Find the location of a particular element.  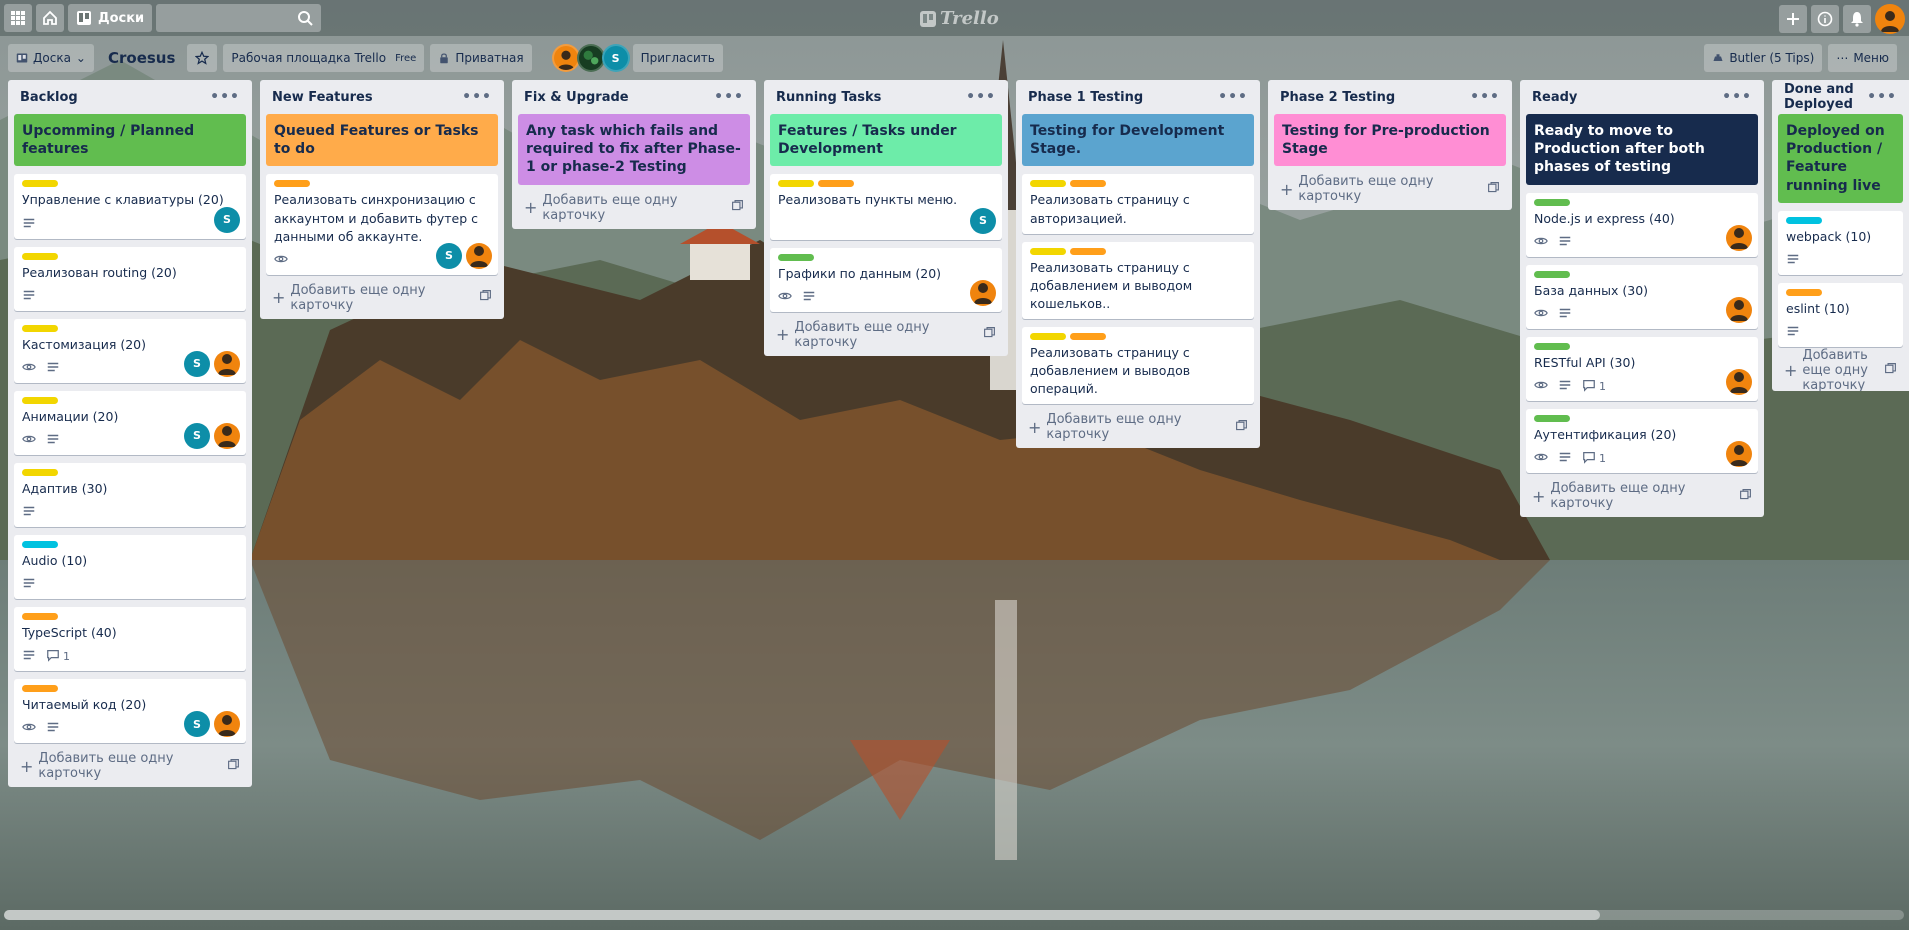

invite-button: Пригласить is located at coordinates (677, 58).